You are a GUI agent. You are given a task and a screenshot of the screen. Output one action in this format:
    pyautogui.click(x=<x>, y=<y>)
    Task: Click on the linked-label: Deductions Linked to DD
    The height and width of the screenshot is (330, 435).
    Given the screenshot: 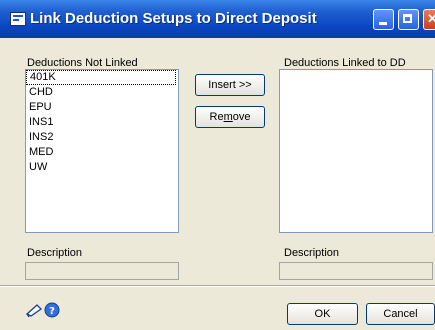 What is the action you would take?
    pyautogui.click(x=345, y=63)
    